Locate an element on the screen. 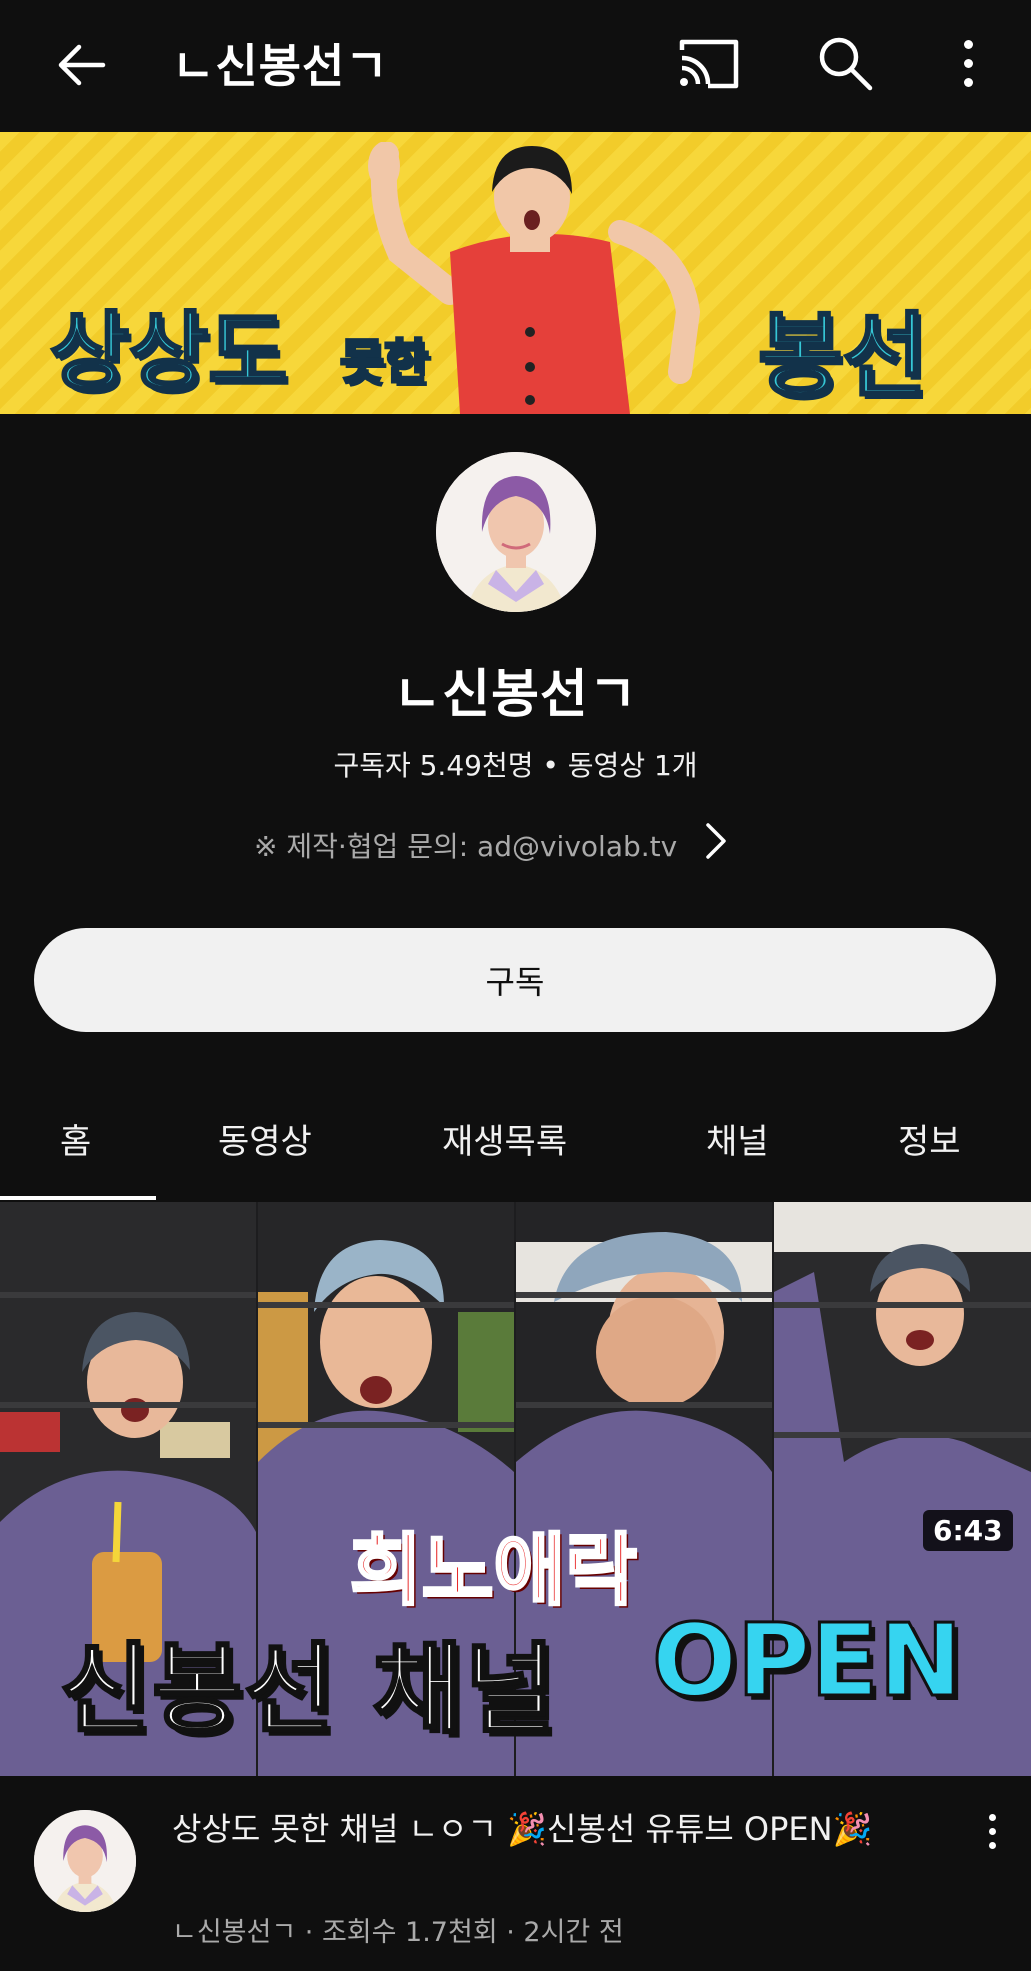 This screenshot has width=1031, height=1971. tab-channels: 채널 is located at coordinates (737, 1138).